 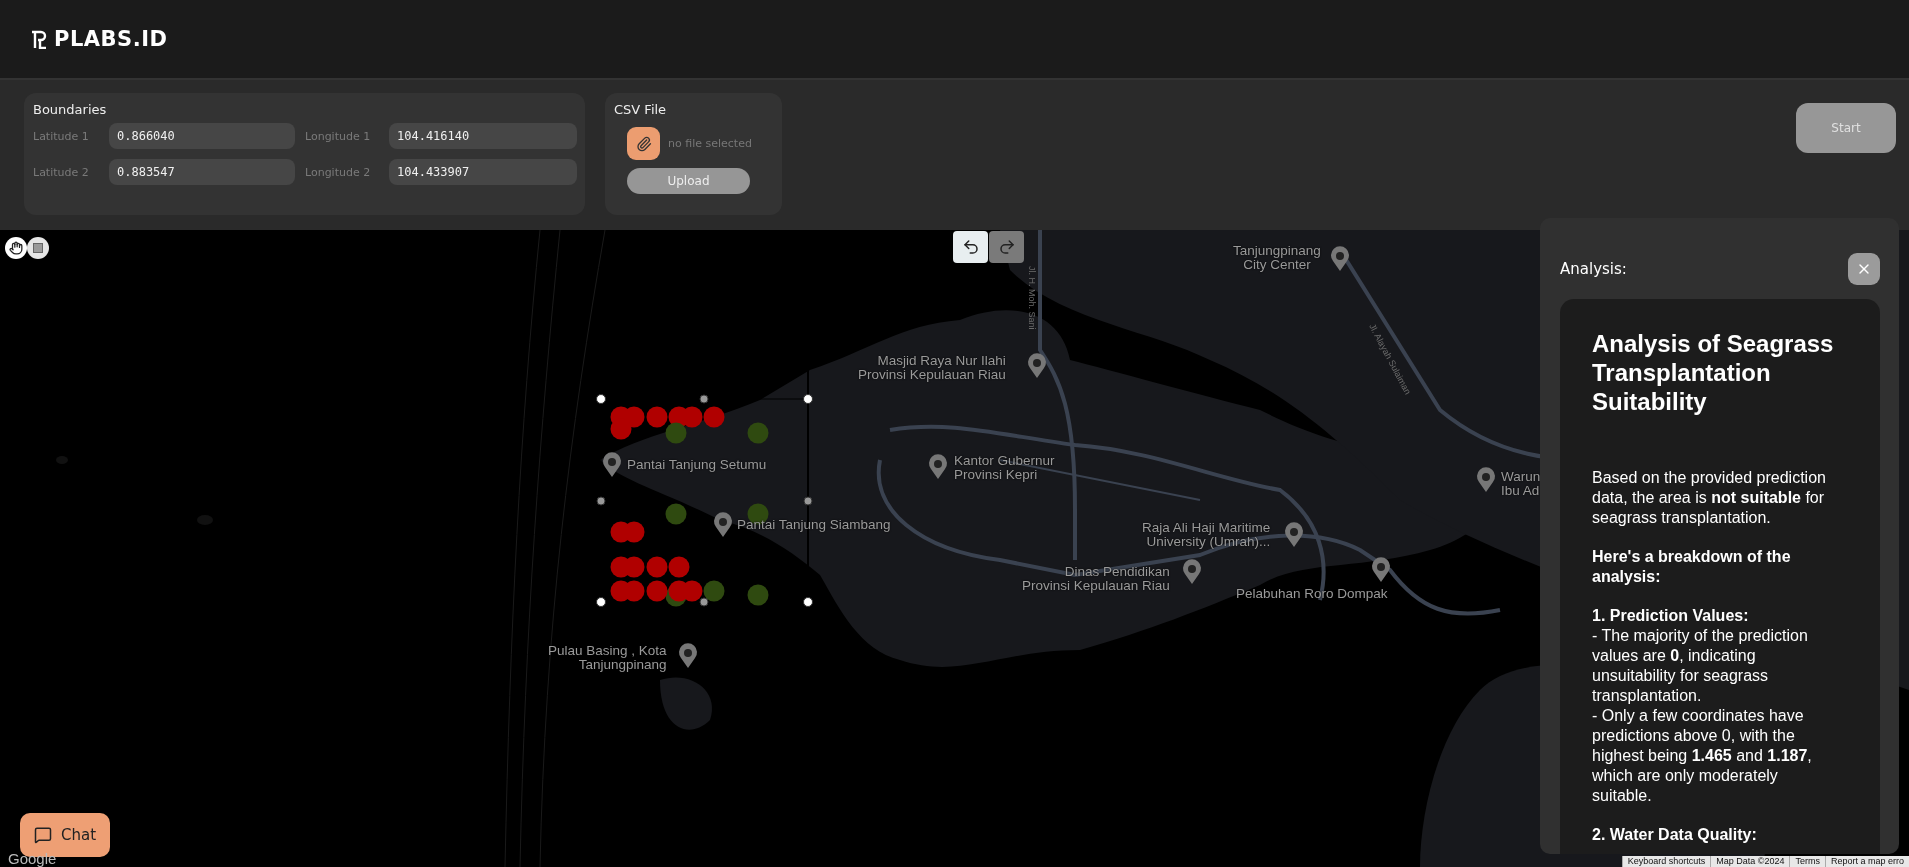 What do you see at coordinates (111, 39) in the screenshot?
I see `brand-name: PLABS.ID` at bounding box center [111, 39].